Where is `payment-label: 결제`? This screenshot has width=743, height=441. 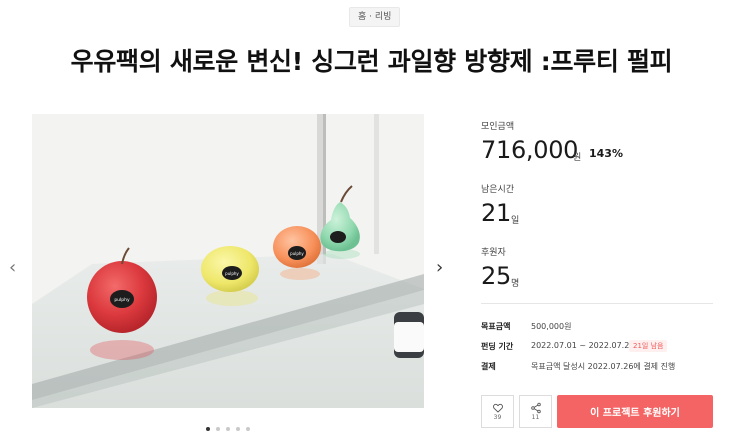
payment-label: 결제 is located at coordinates (488, 366).